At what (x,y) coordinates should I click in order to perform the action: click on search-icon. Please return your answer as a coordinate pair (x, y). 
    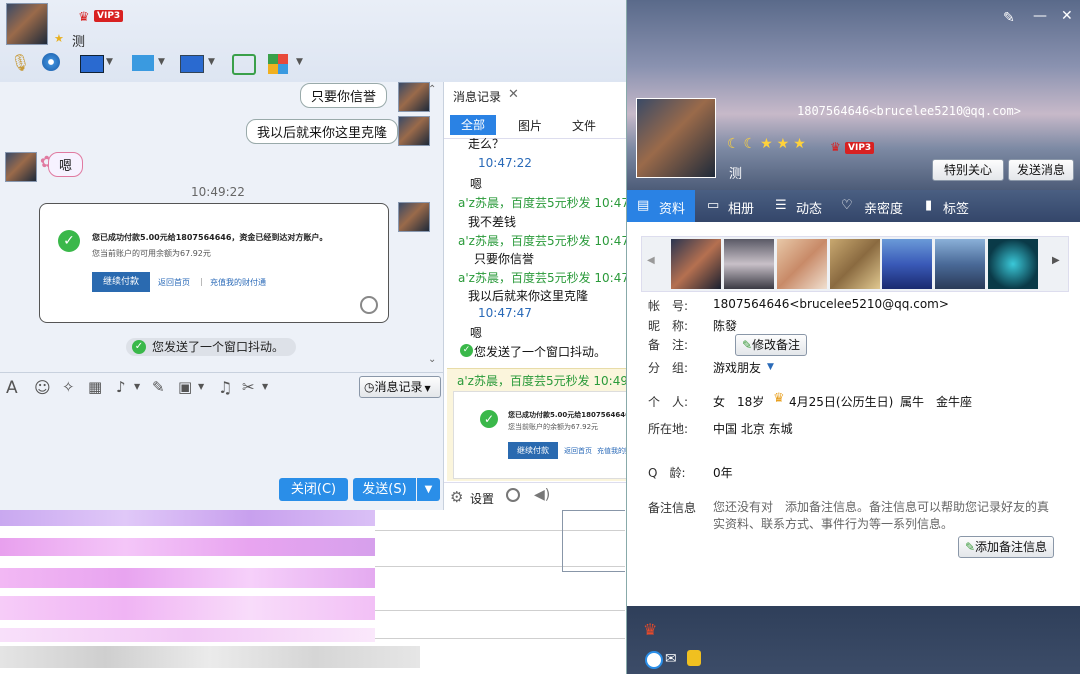
    Looking at the image, I should click on (513, 495).